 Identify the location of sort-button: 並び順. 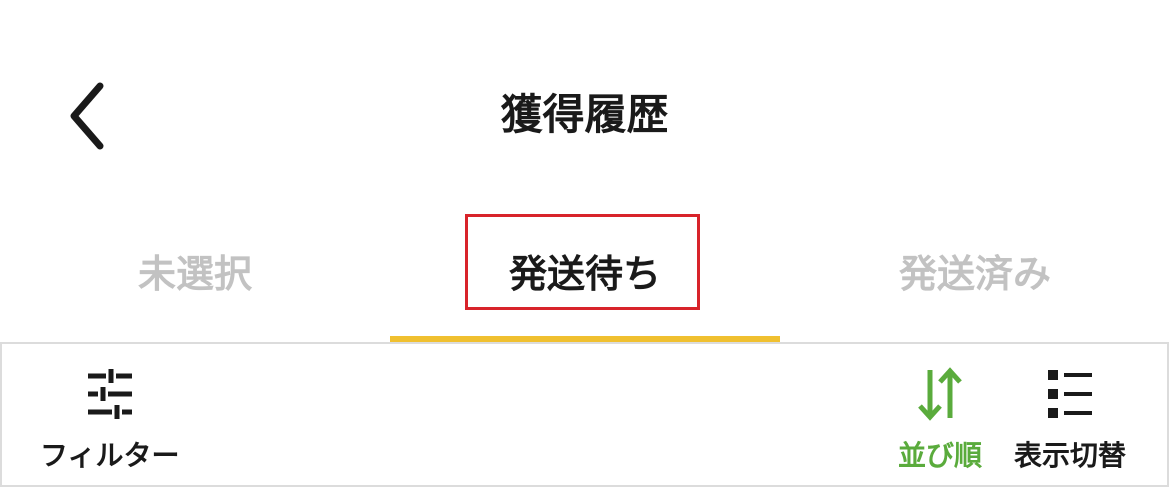
(940, 420).